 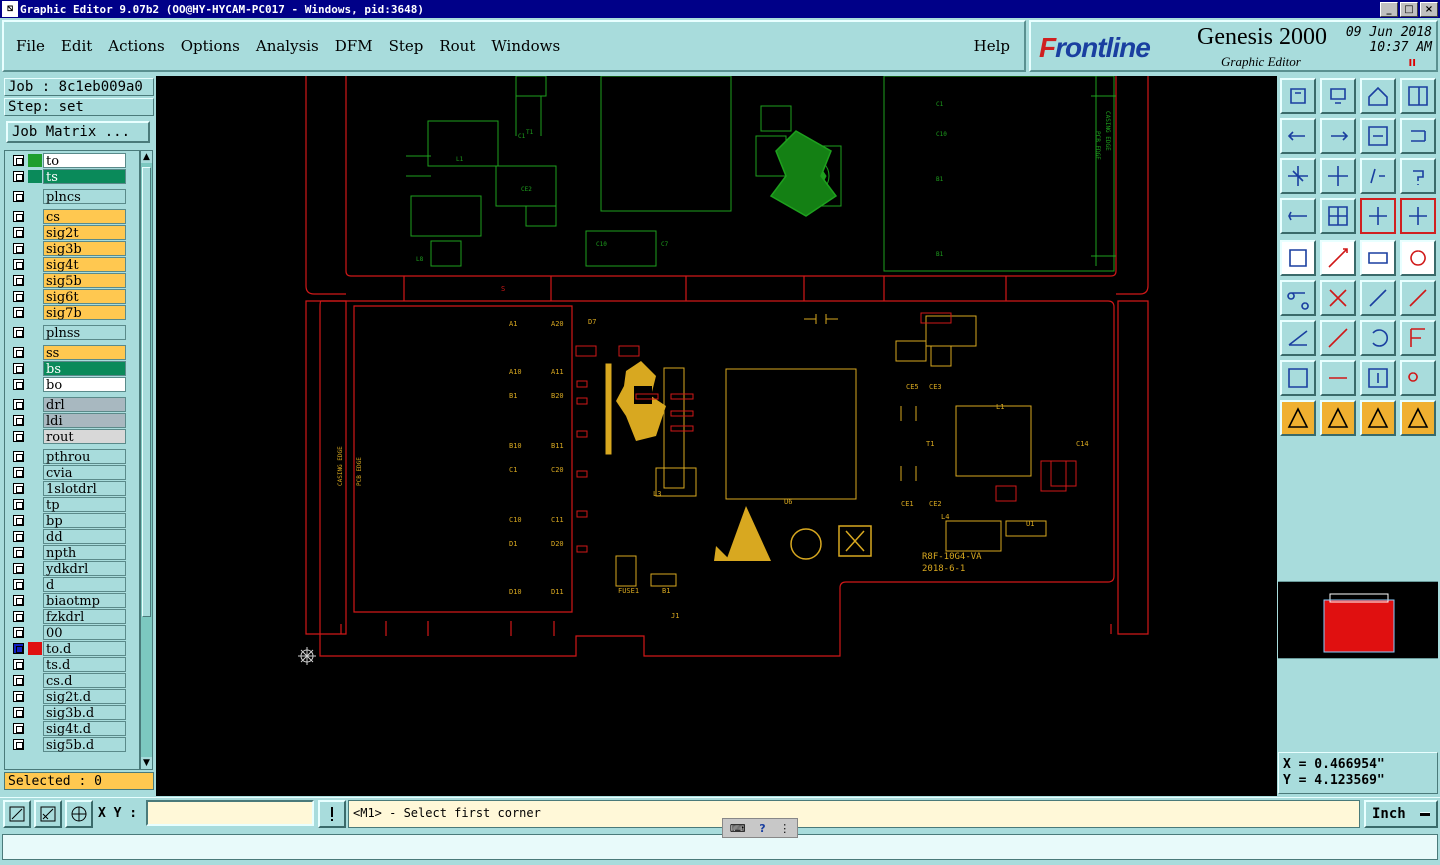 What do you see at coordinates (84, 553) in the screenshot?
I see `layer-name: npth` at bounding box center [84, 553].